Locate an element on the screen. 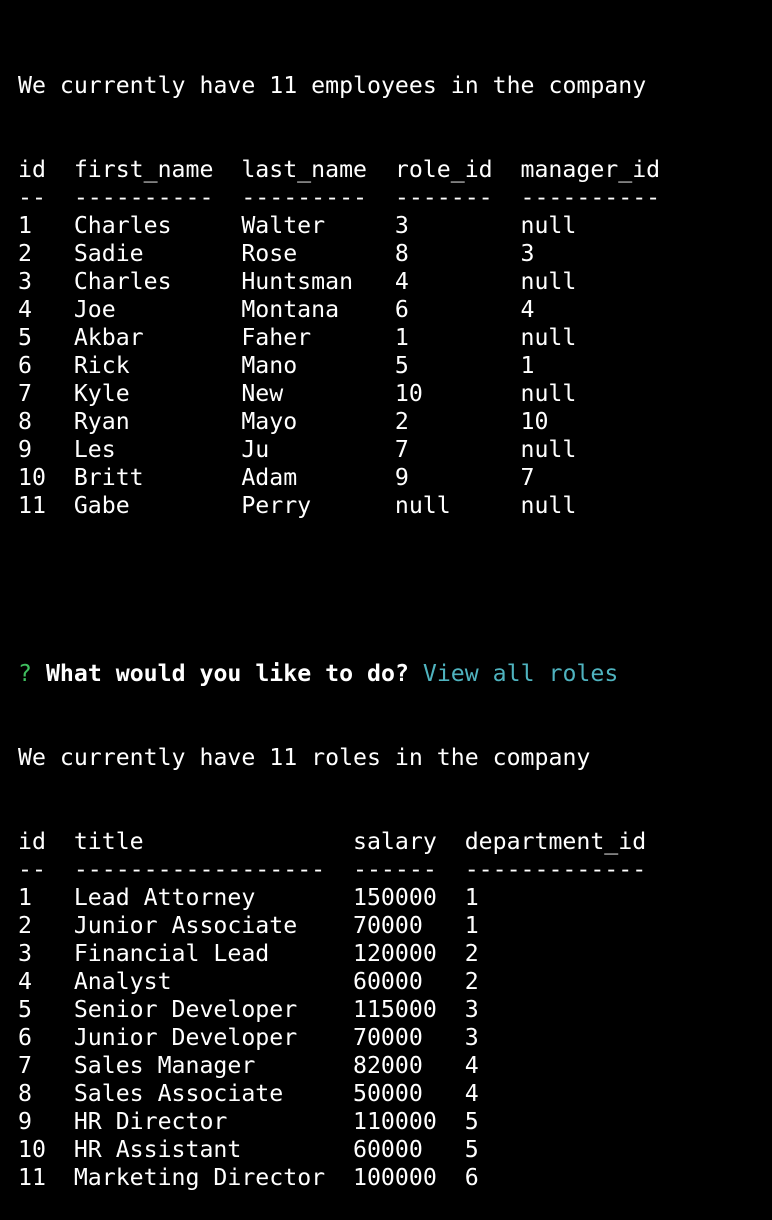  role-title-cell: Financial Lead is located at coordinates (171, 953).